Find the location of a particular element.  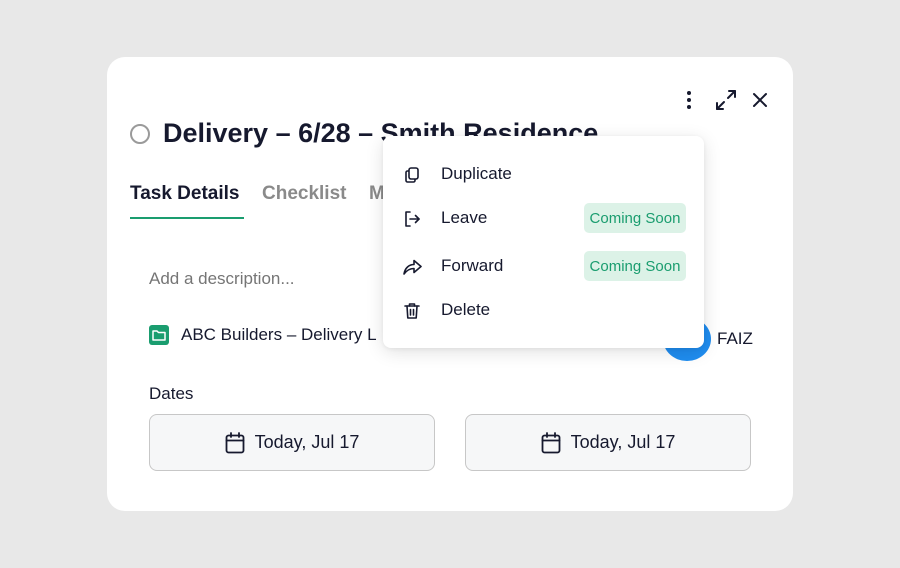

assignee-name: FAIZ is located at coordinates (735, 338).